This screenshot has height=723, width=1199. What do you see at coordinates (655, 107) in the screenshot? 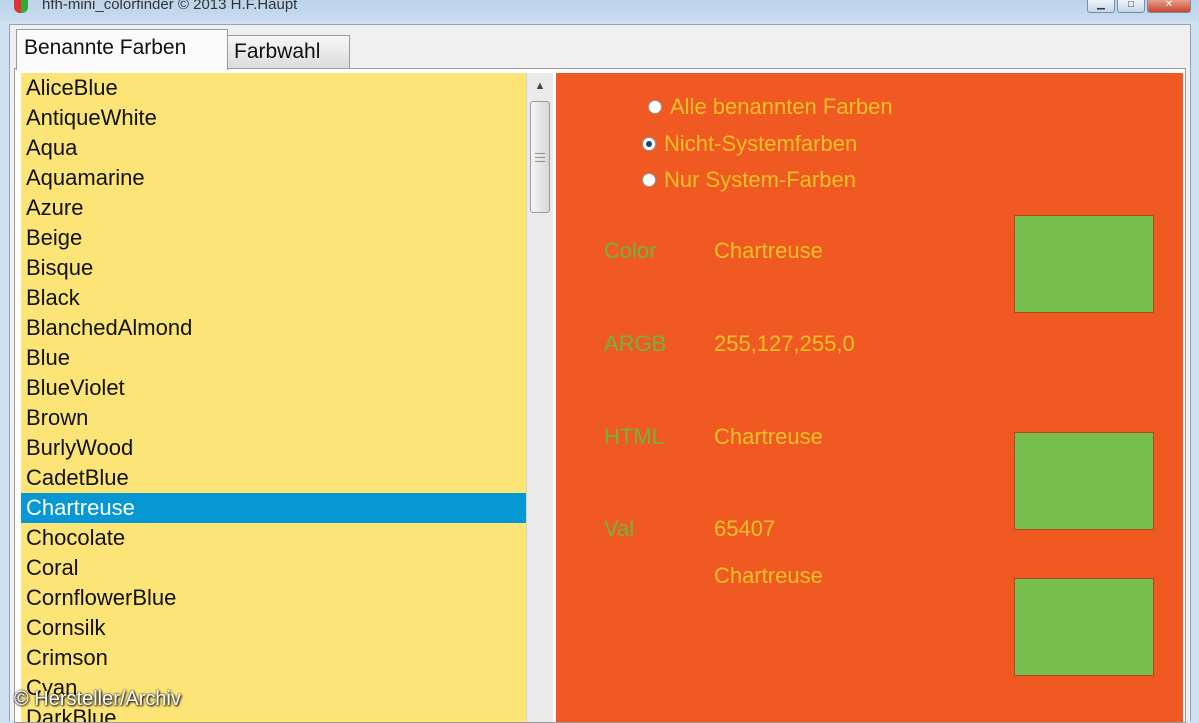
I see `radio-all` at bounding box center [655, 107].